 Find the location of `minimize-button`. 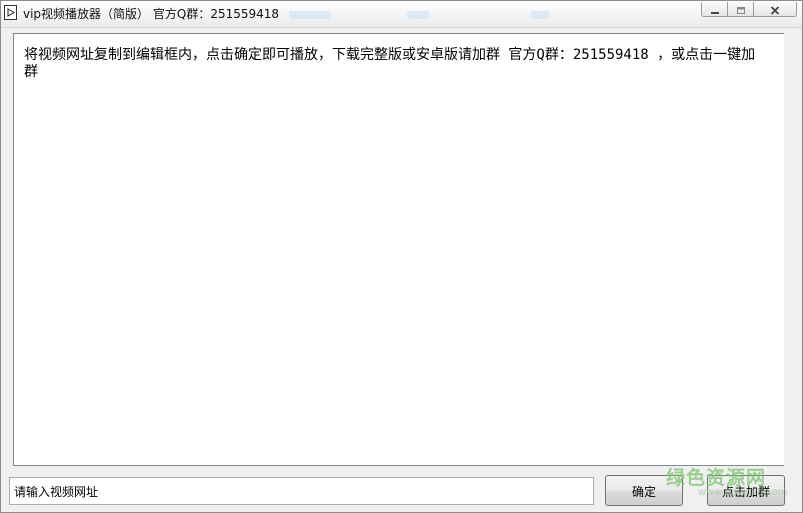

minimize-button is located at coordinates (714, 9).